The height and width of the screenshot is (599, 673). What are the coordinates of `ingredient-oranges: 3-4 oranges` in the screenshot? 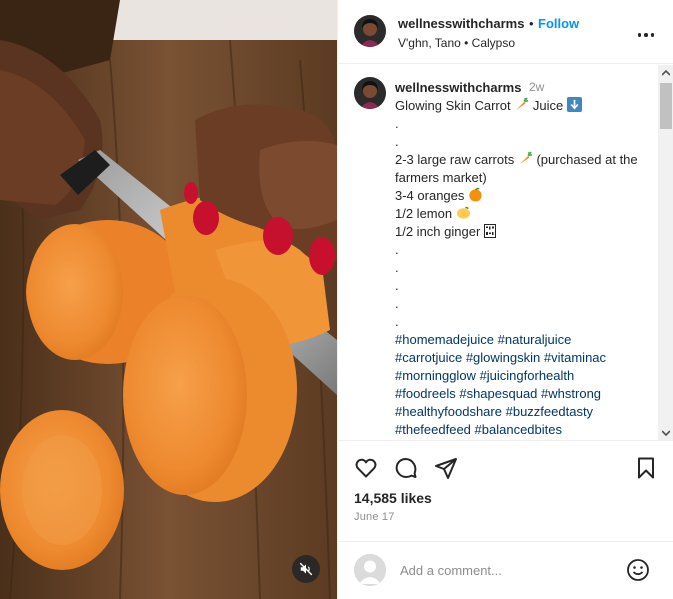 It's located at (522, 196).